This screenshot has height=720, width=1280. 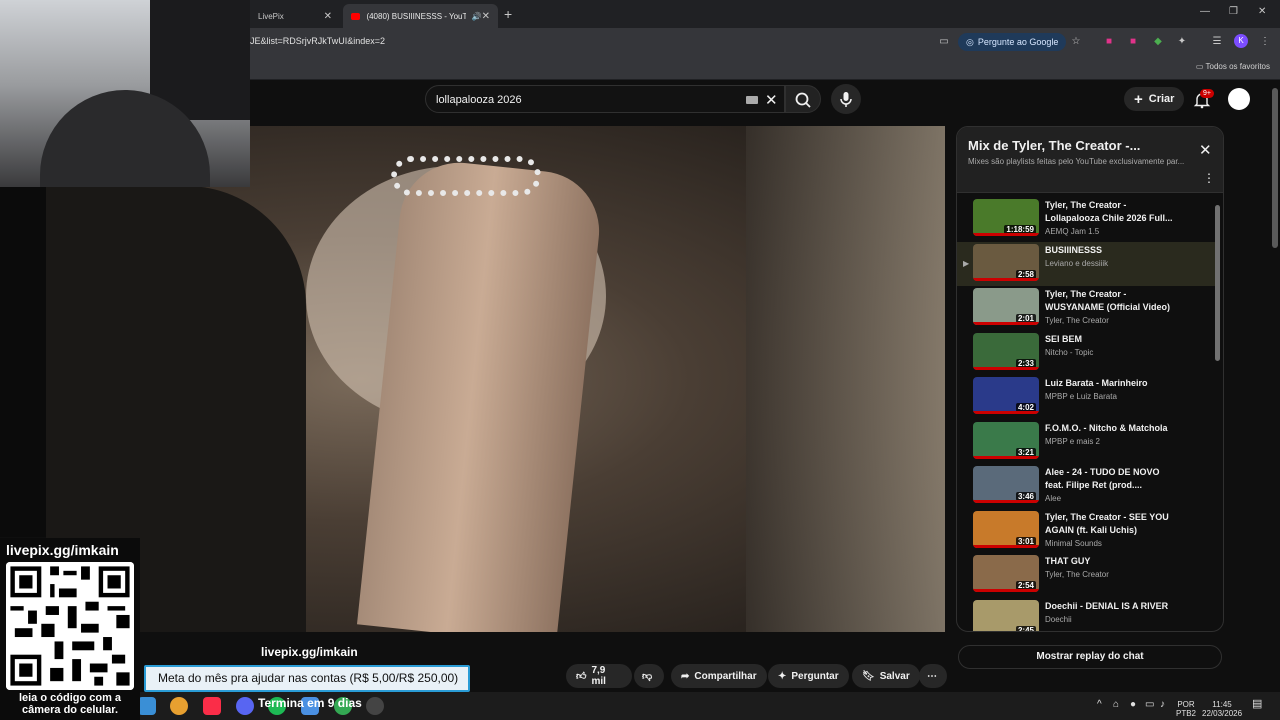 What do you see at coordinates (846, 99) in the screenshot?
I see `voice-search-button` at bounding box center [846, 99].